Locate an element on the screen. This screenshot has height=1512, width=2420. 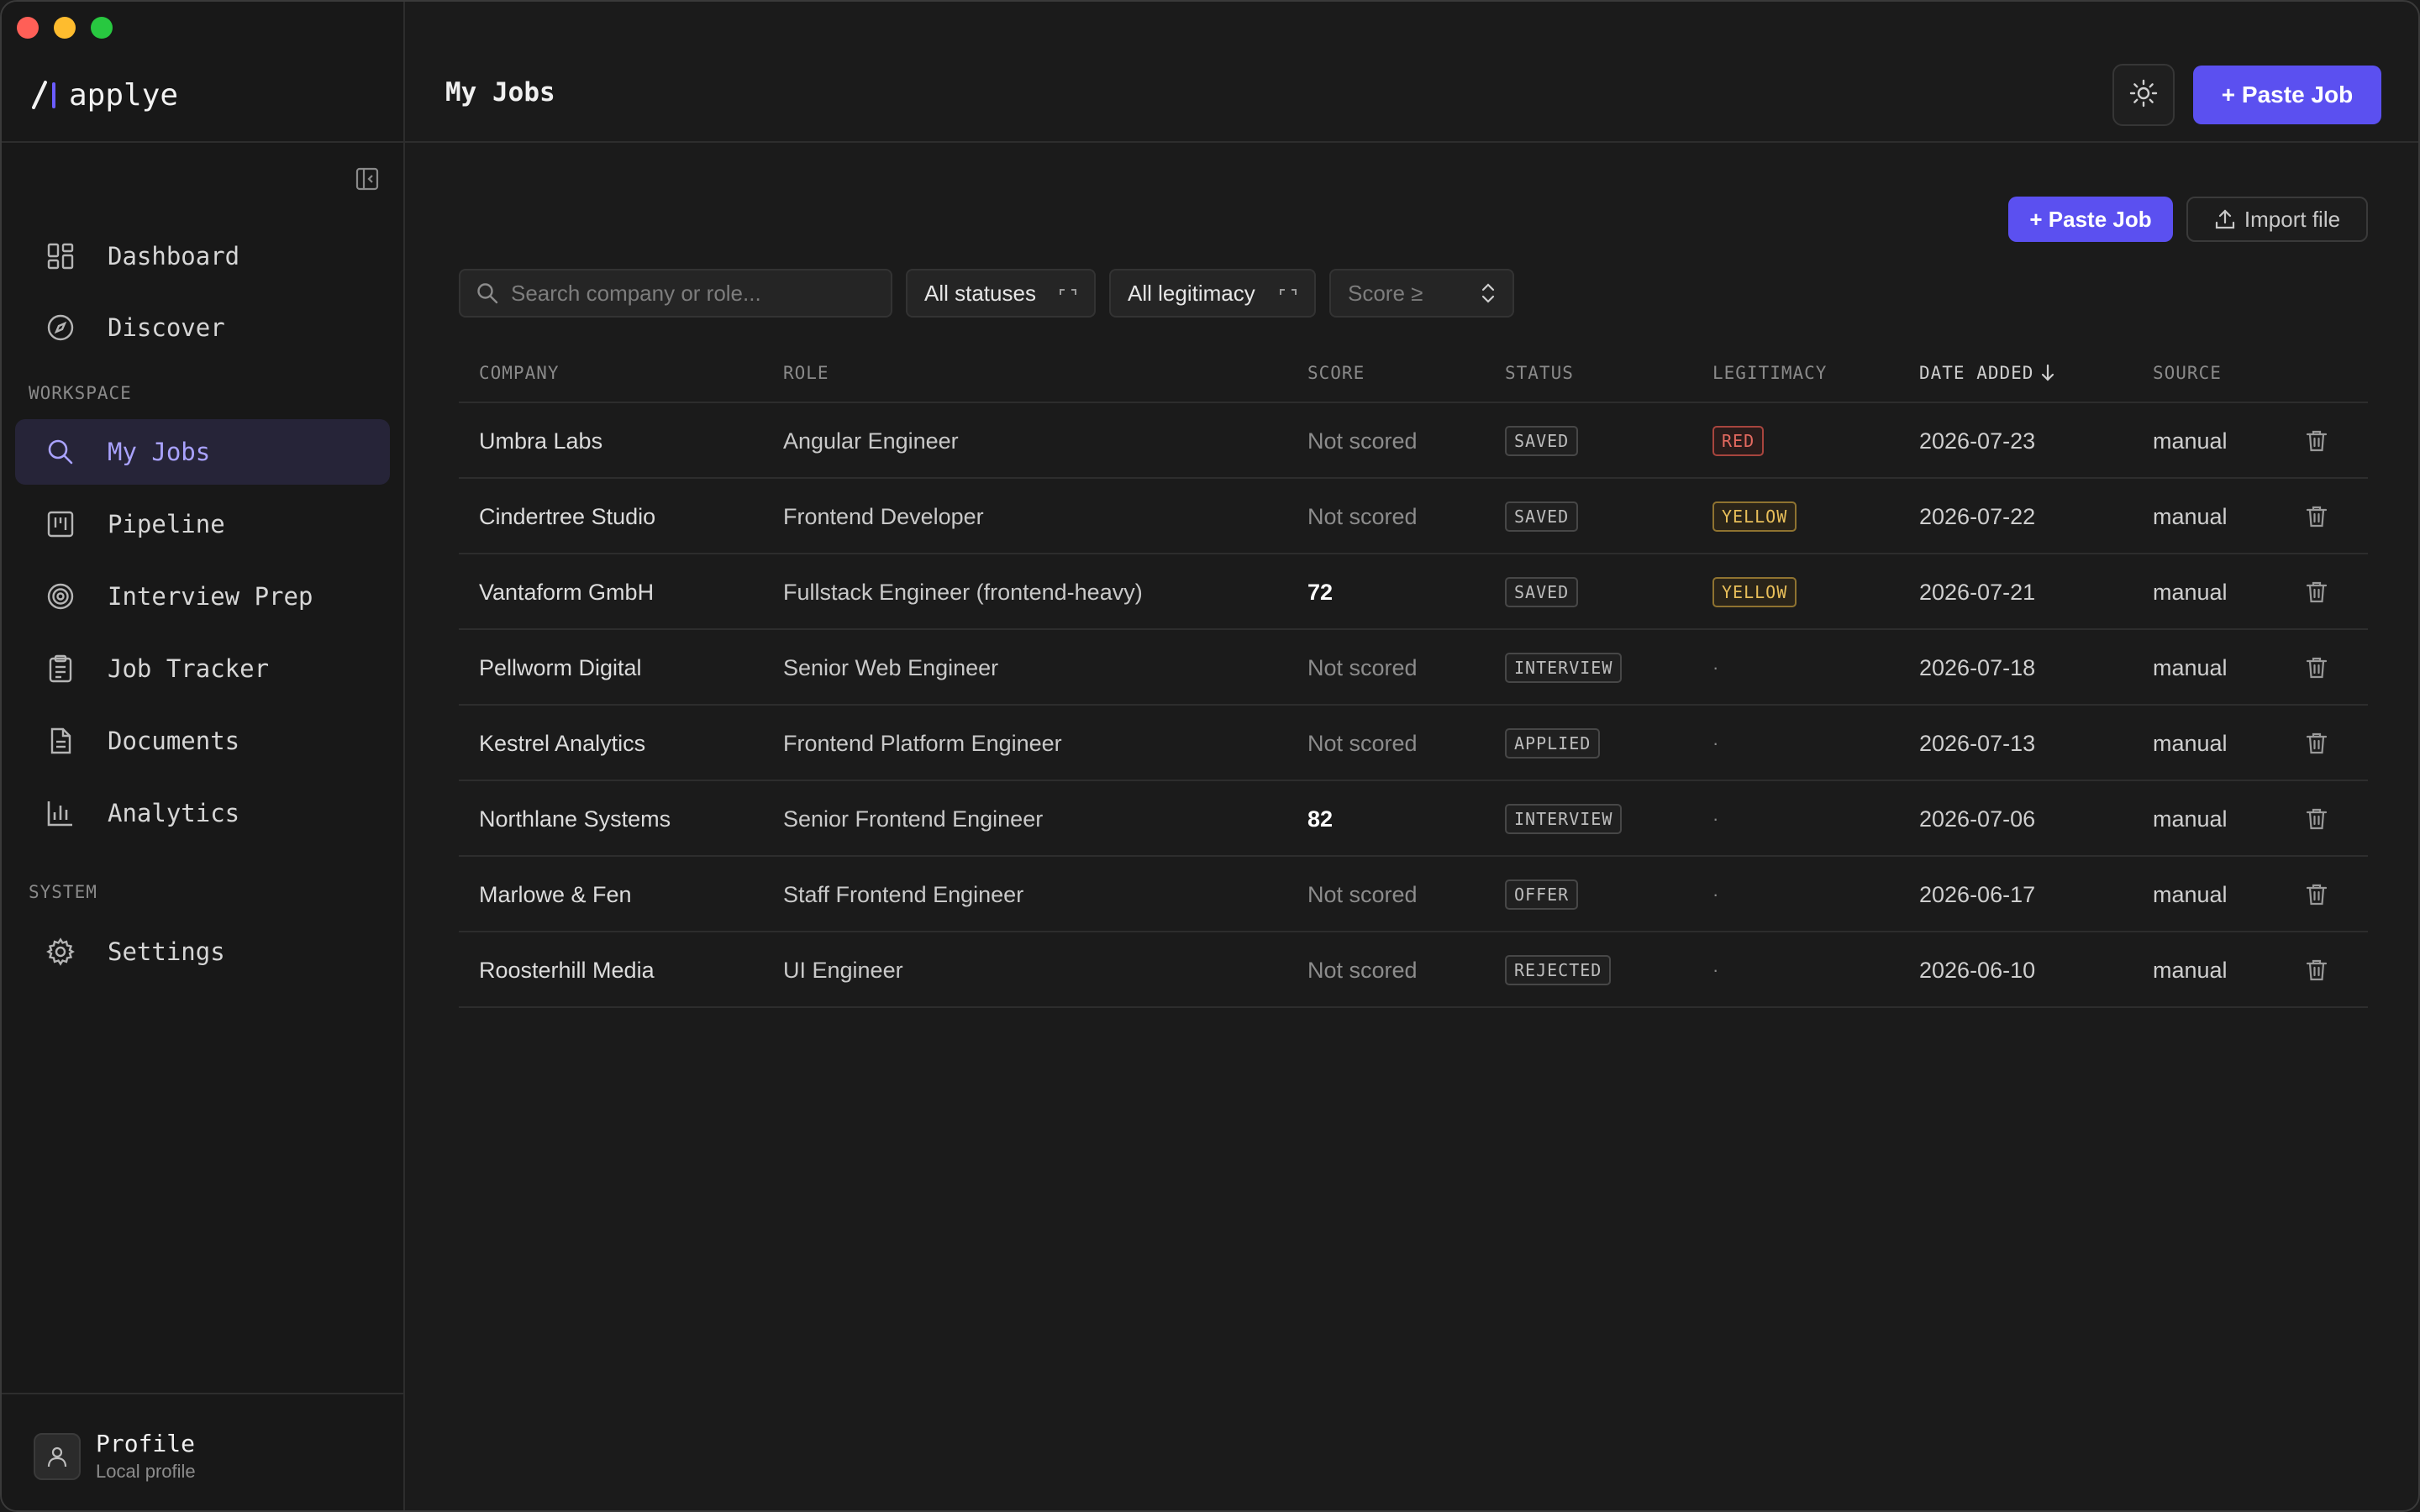
cell-date-added: 2026-07-22 is located at coordinates (1978, 516).